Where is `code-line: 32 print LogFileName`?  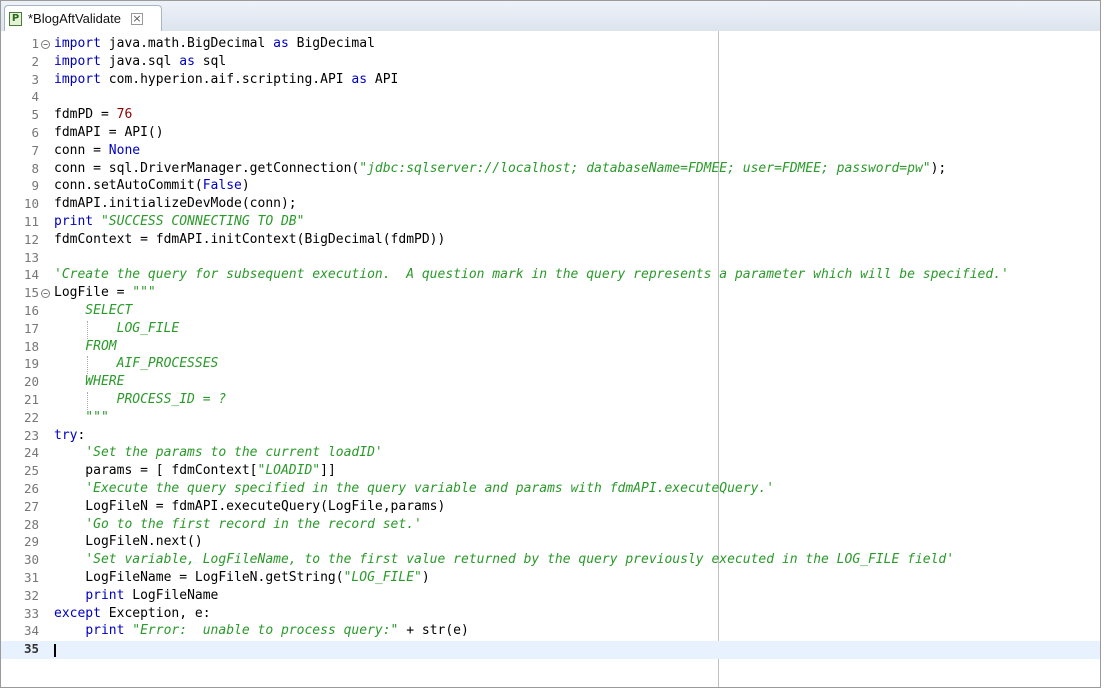
code-line: 32 print LogFileName is located at coordinates (550, 597).